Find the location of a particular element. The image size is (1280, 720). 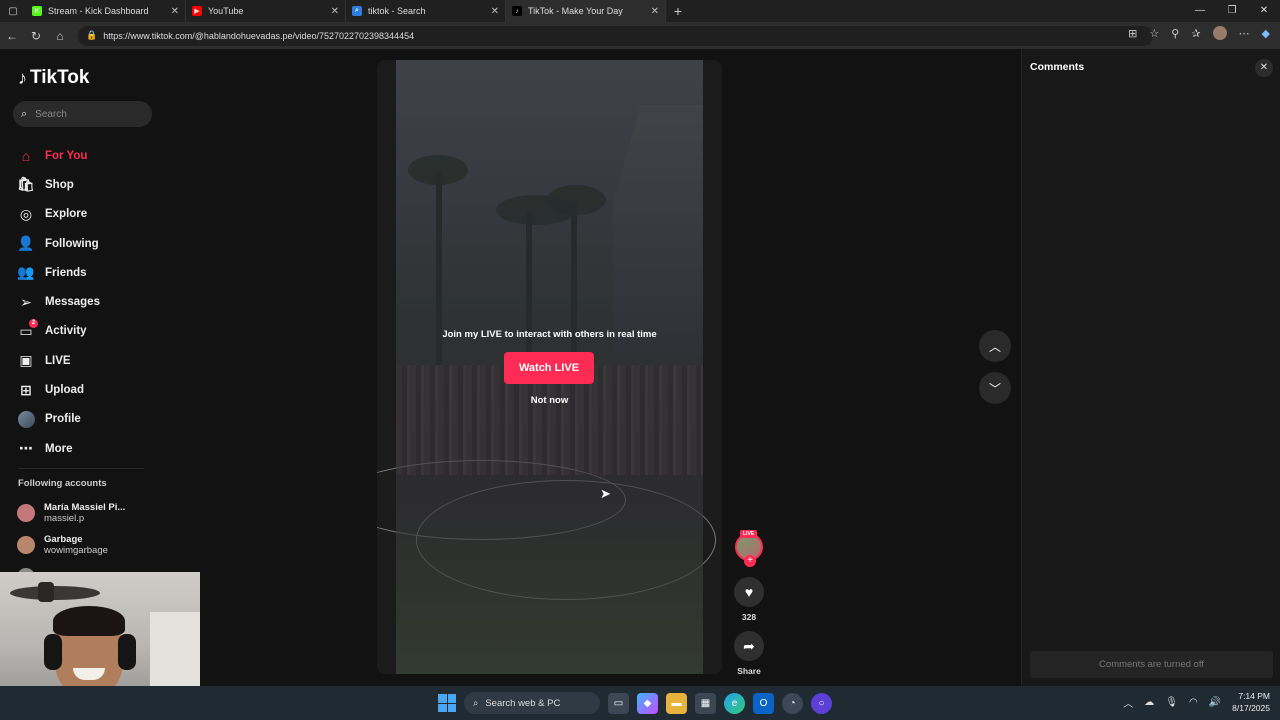

like-button: ♥ is located at coordinates (749, 592).